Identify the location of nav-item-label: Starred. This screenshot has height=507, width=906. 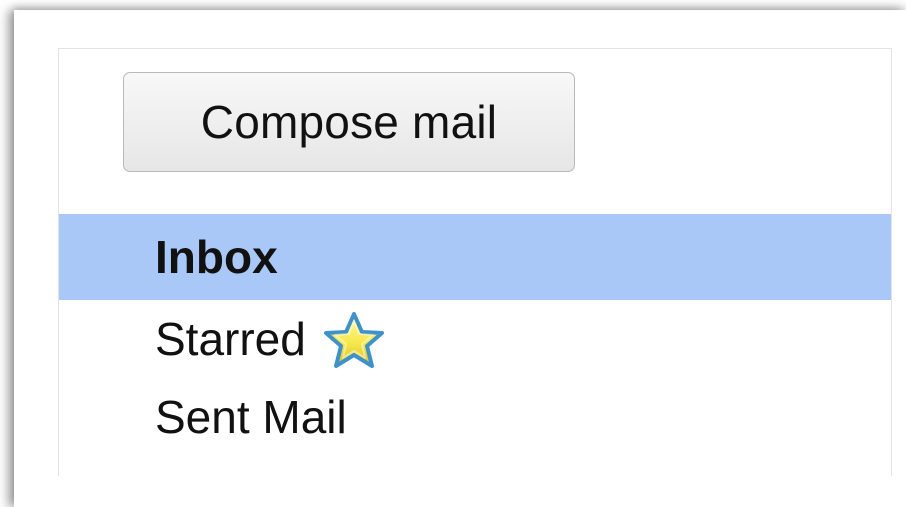
(230, 339).